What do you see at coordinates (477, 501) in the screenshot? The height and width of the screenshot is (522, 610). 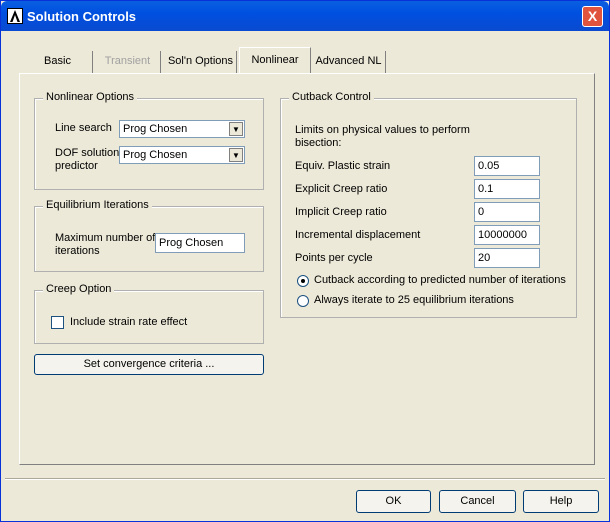 I see `cancel-button: Cancel` at bounding box center [477, 501].